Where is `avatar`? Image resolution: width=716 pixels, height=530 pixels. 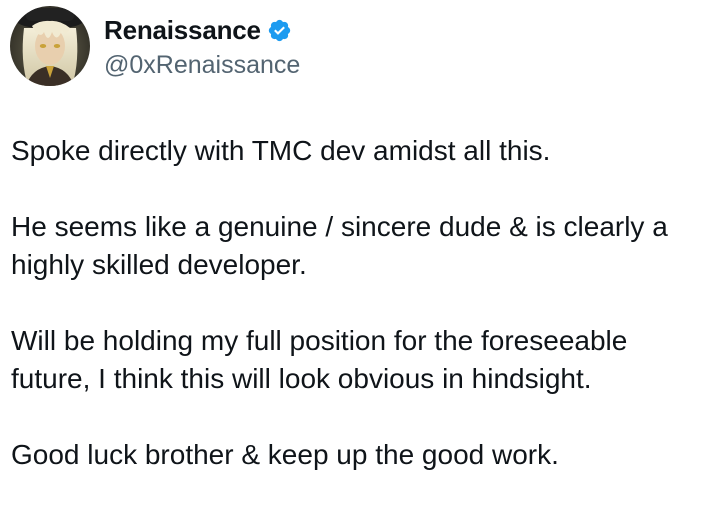 avatar is located at coordinates (50, 46).